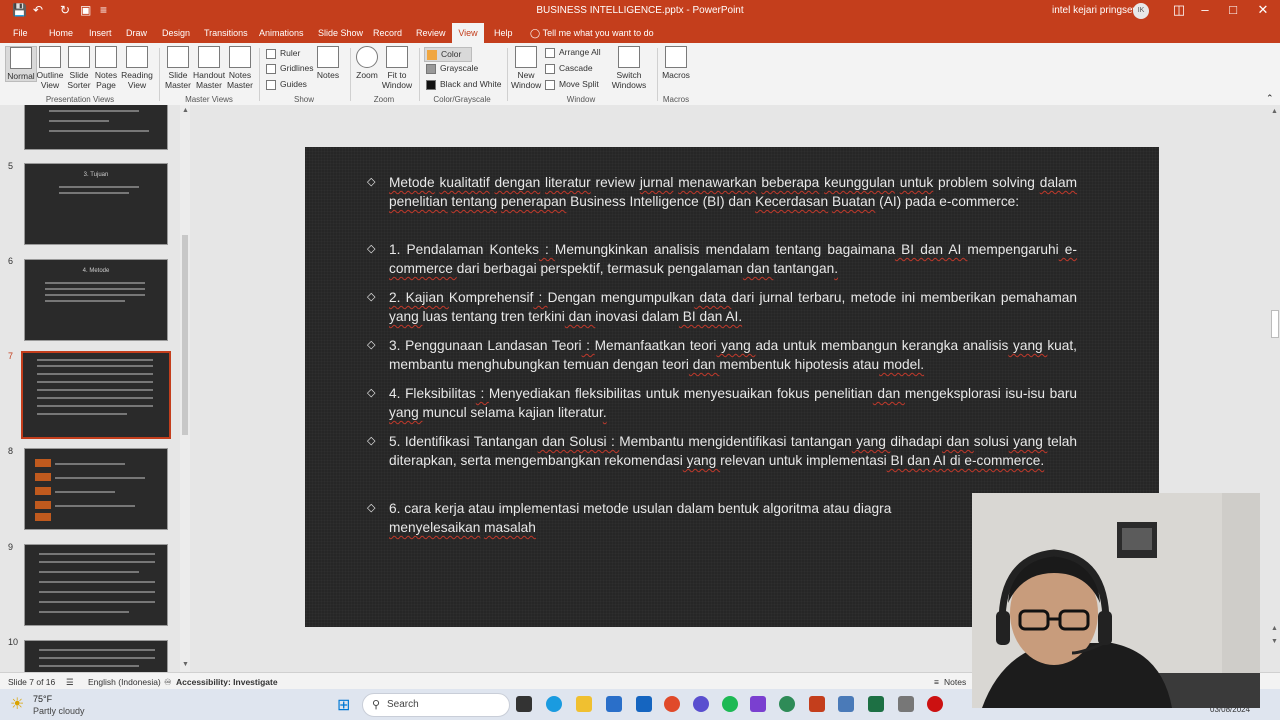 The height and width of the screenshot is (720, 1280). Describe the element at coordinates (95, 382) in the screenshot. I see `text-line` at that location.